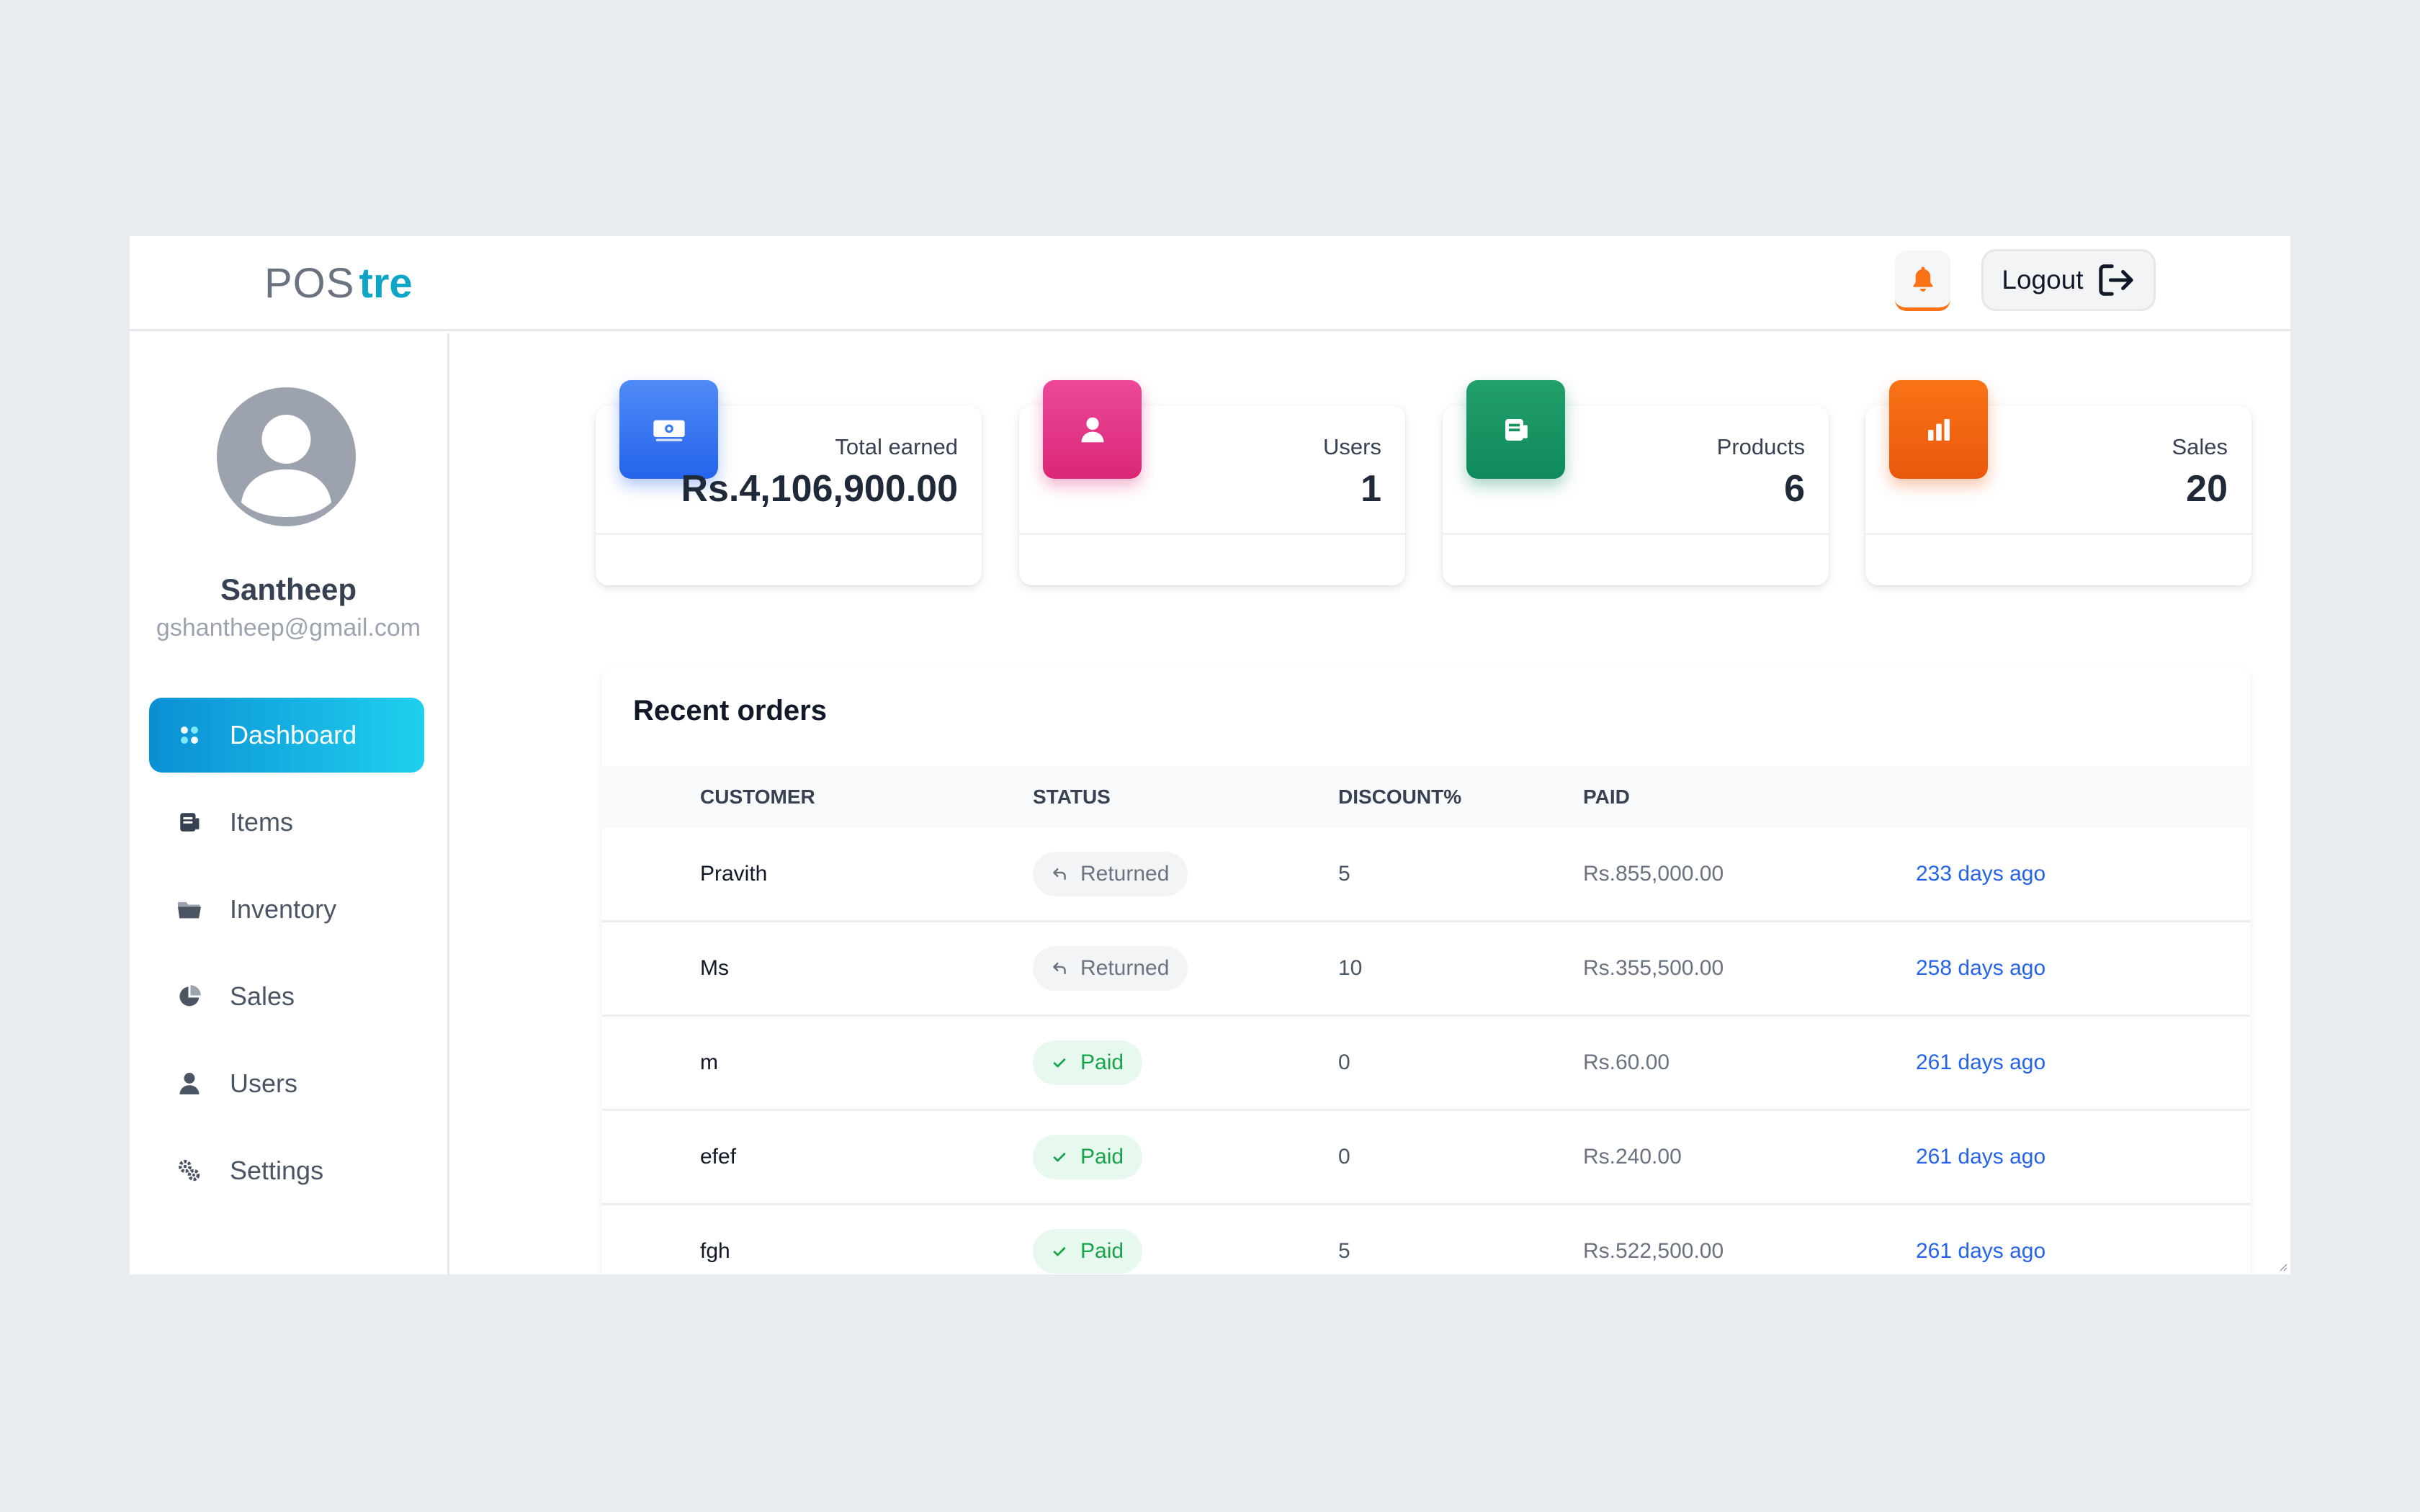 This screenshot has width=2420, height=1512. What do you see at coordinates (277, 1170) in the screenshot?
I see `sidebar-item-label: Settings` at bounding box center [277, 1170].